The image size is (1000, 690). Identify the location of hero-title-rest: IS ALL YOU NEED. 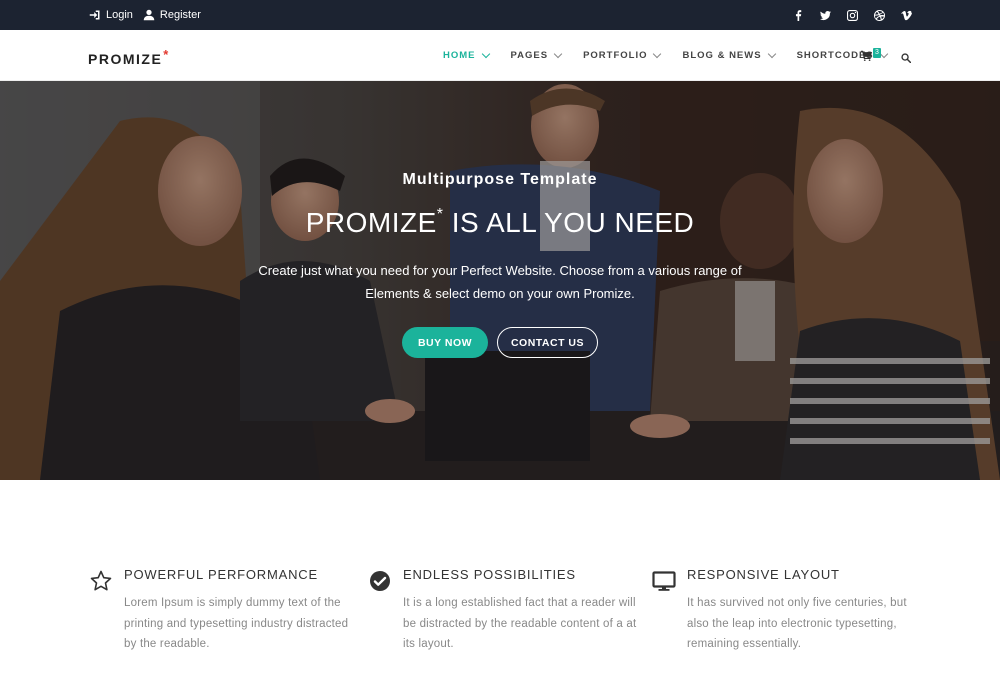
(569, 222).